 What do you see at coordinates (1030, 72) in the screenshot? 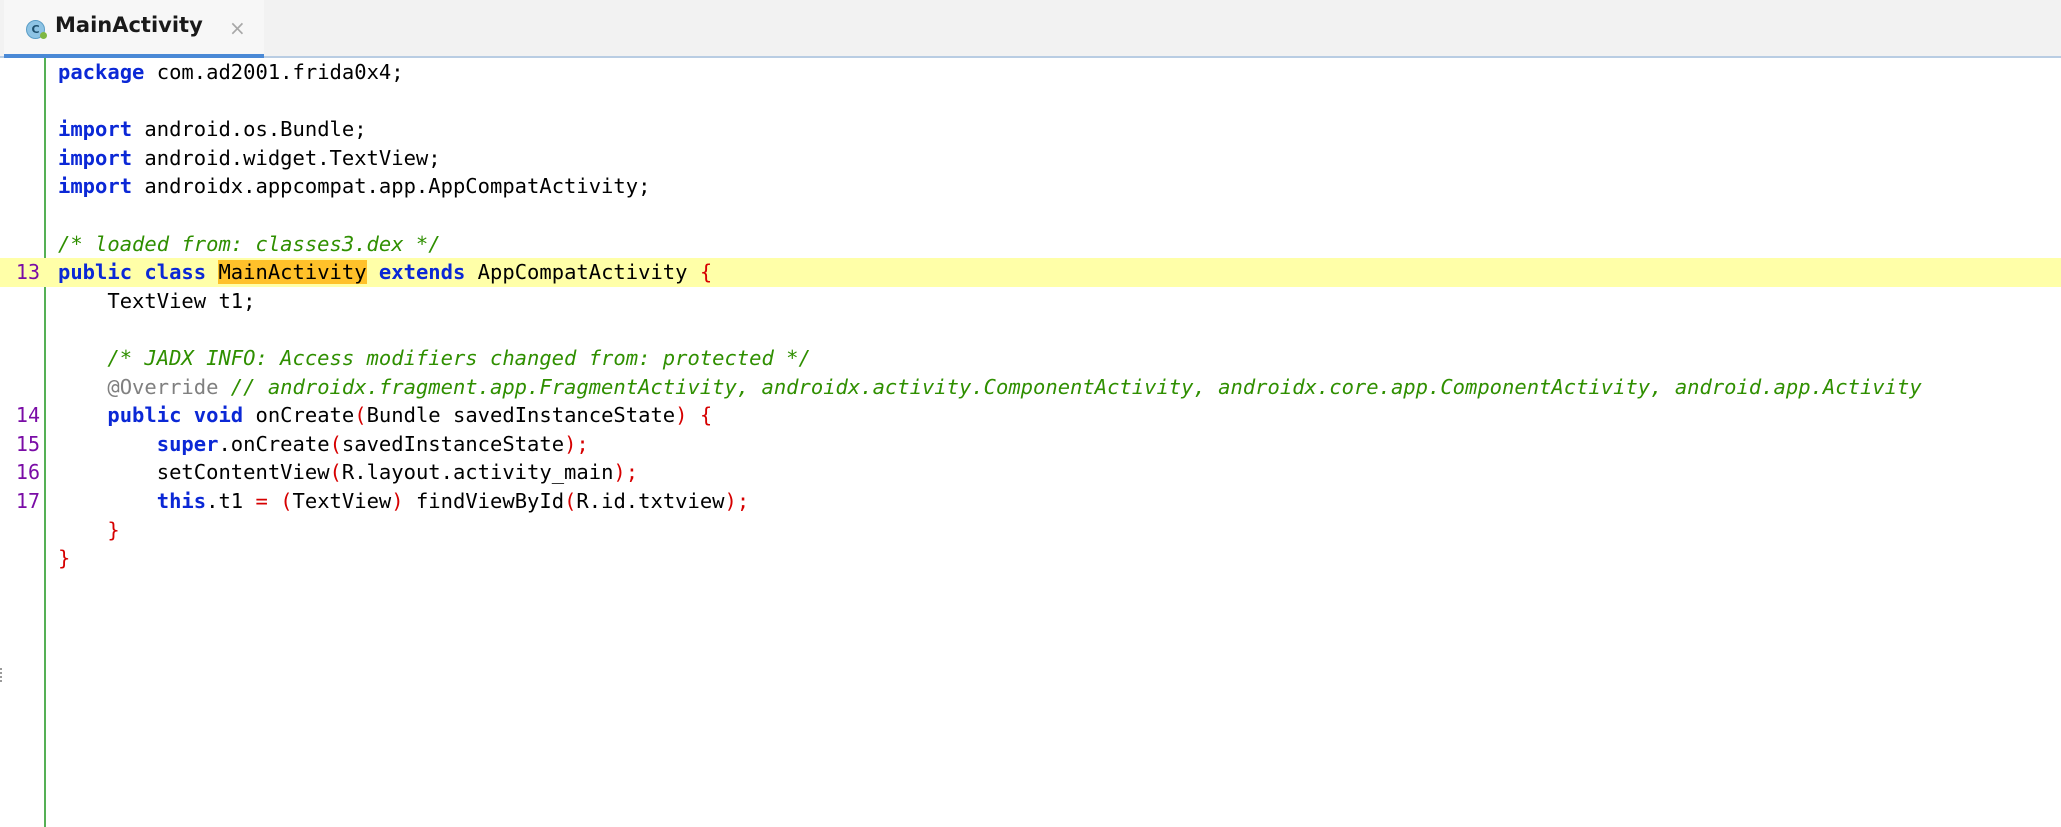
I see `code-line: package com.ad2001.frida0x4;` at bounding box center [1030, 72].